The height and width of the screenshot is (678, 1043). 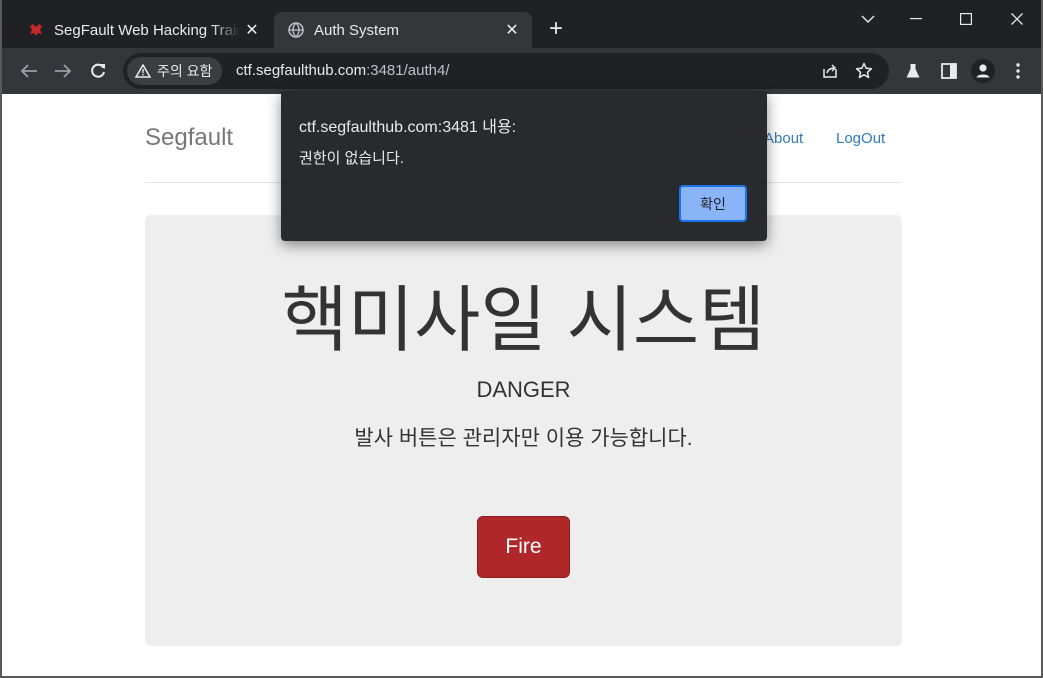 I want to click on globe-icon, so click(x=296, y=30).